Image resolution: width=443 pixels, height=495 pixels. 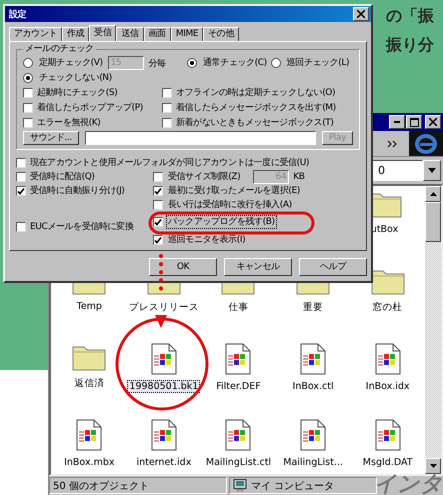 What do you see at coordinates (248, 123) in the screenshot?
I see `checkbox-option: 新着がないときもメッセージボックス(T)` at bounding box center [248, 123].